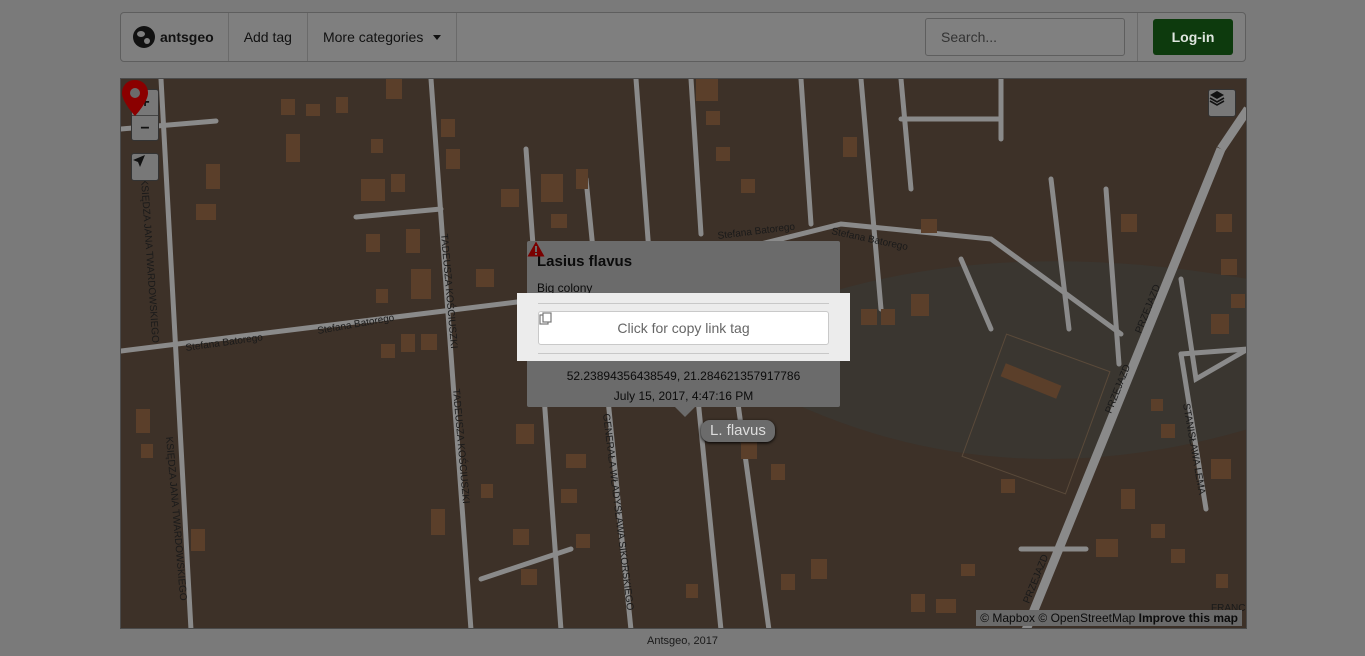 This screenshot has width=1365, height=656. I want to click on copy-link-button: Click for copy link tag, so click(683, 328).